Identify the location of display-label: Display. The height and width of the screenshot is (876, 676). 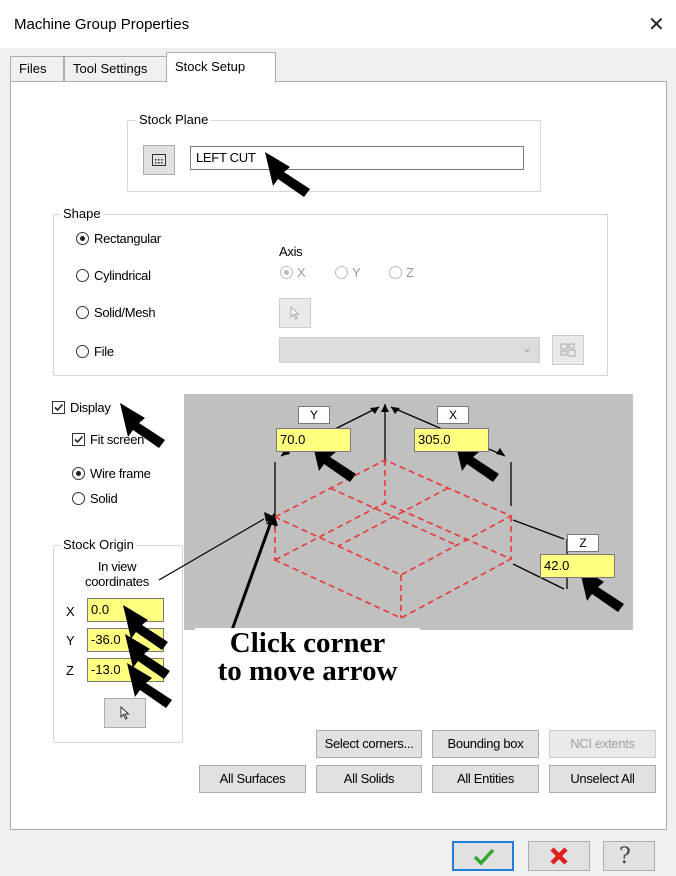
(90, 407).